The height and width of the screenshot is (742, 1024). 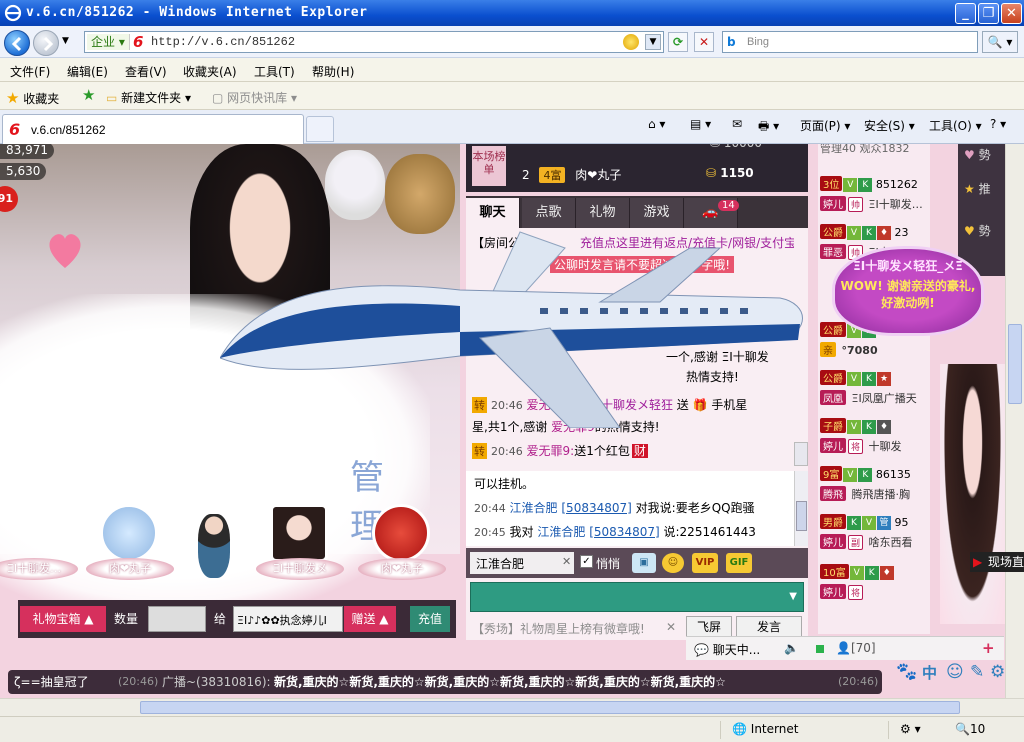 I want to click on broadcast-notice: 【秀场】礼物周星上榜有微章哦!, so click(x=558, y=628).